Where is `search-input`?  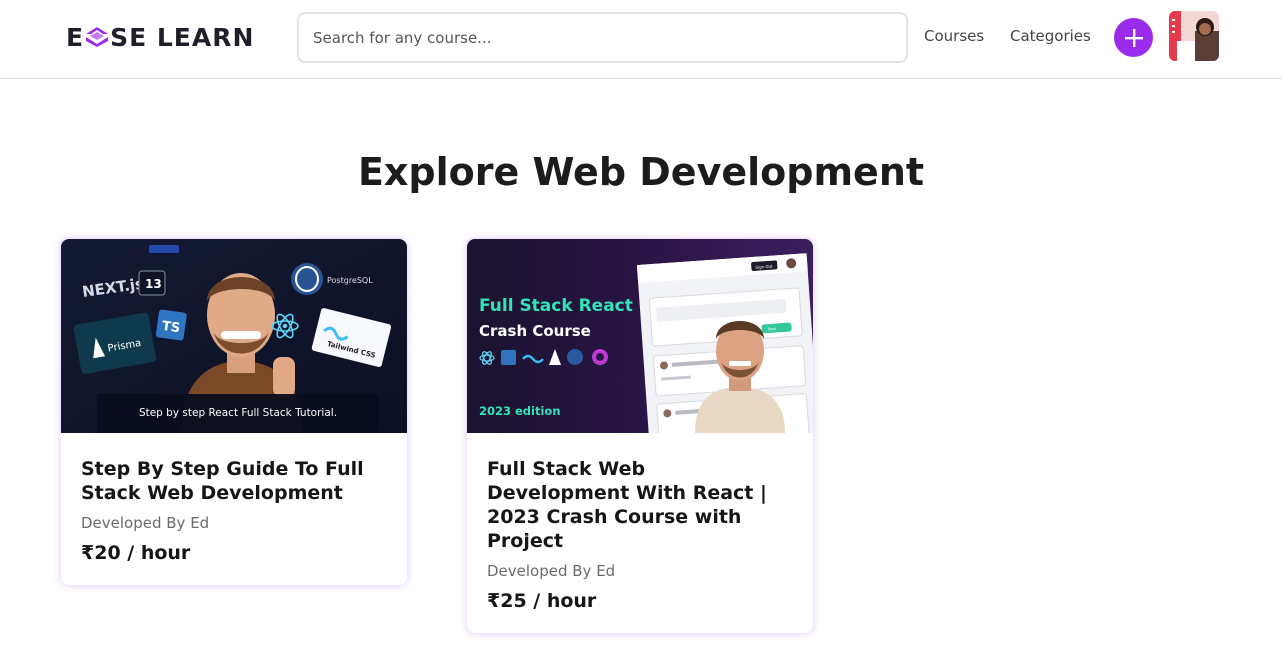 search-input is located at coordinates (602, 37).